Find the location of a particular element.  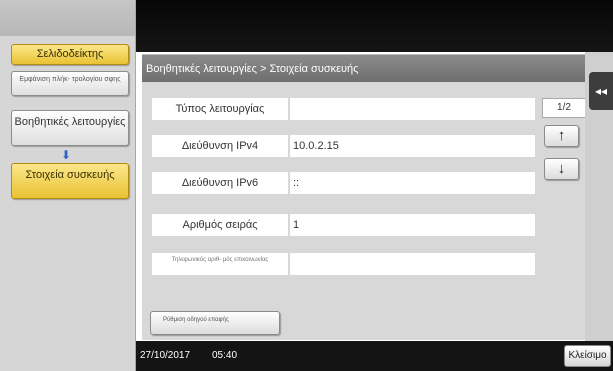

scroll-up-button: ↑ is located at coordinates (561, 136).